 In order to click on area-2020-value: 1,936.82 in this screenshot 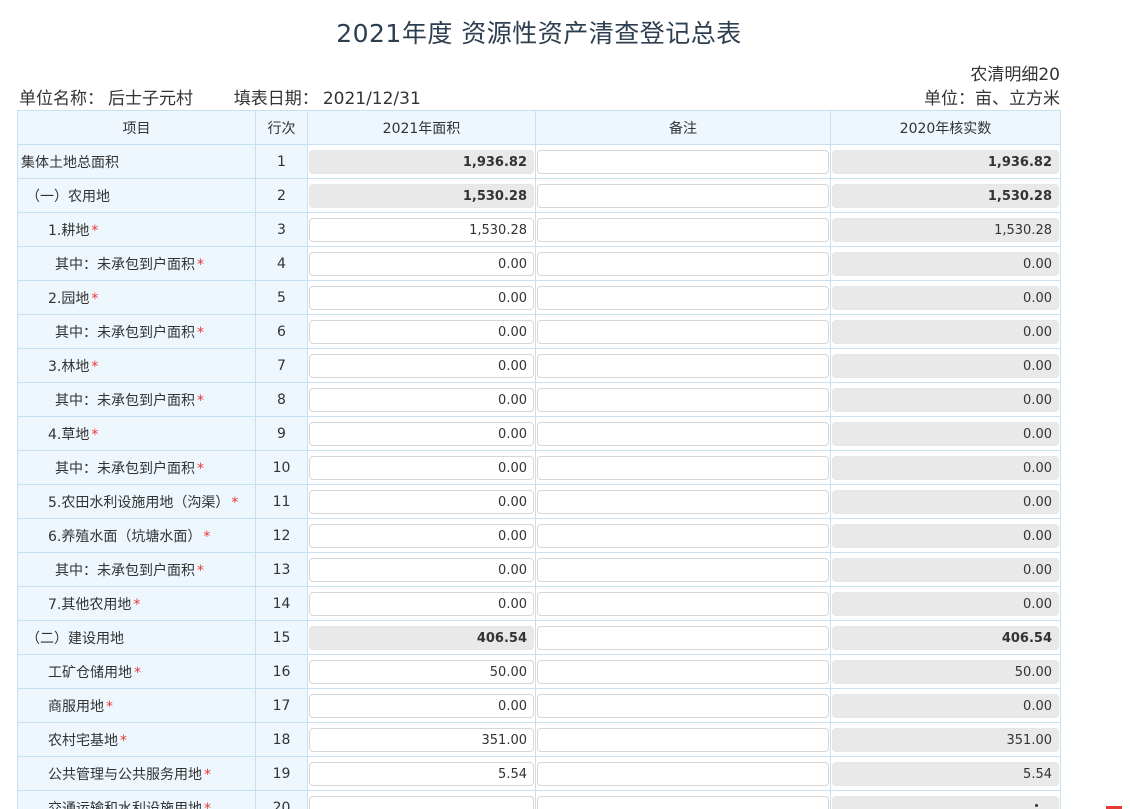, I will do `click(945, 161)`.